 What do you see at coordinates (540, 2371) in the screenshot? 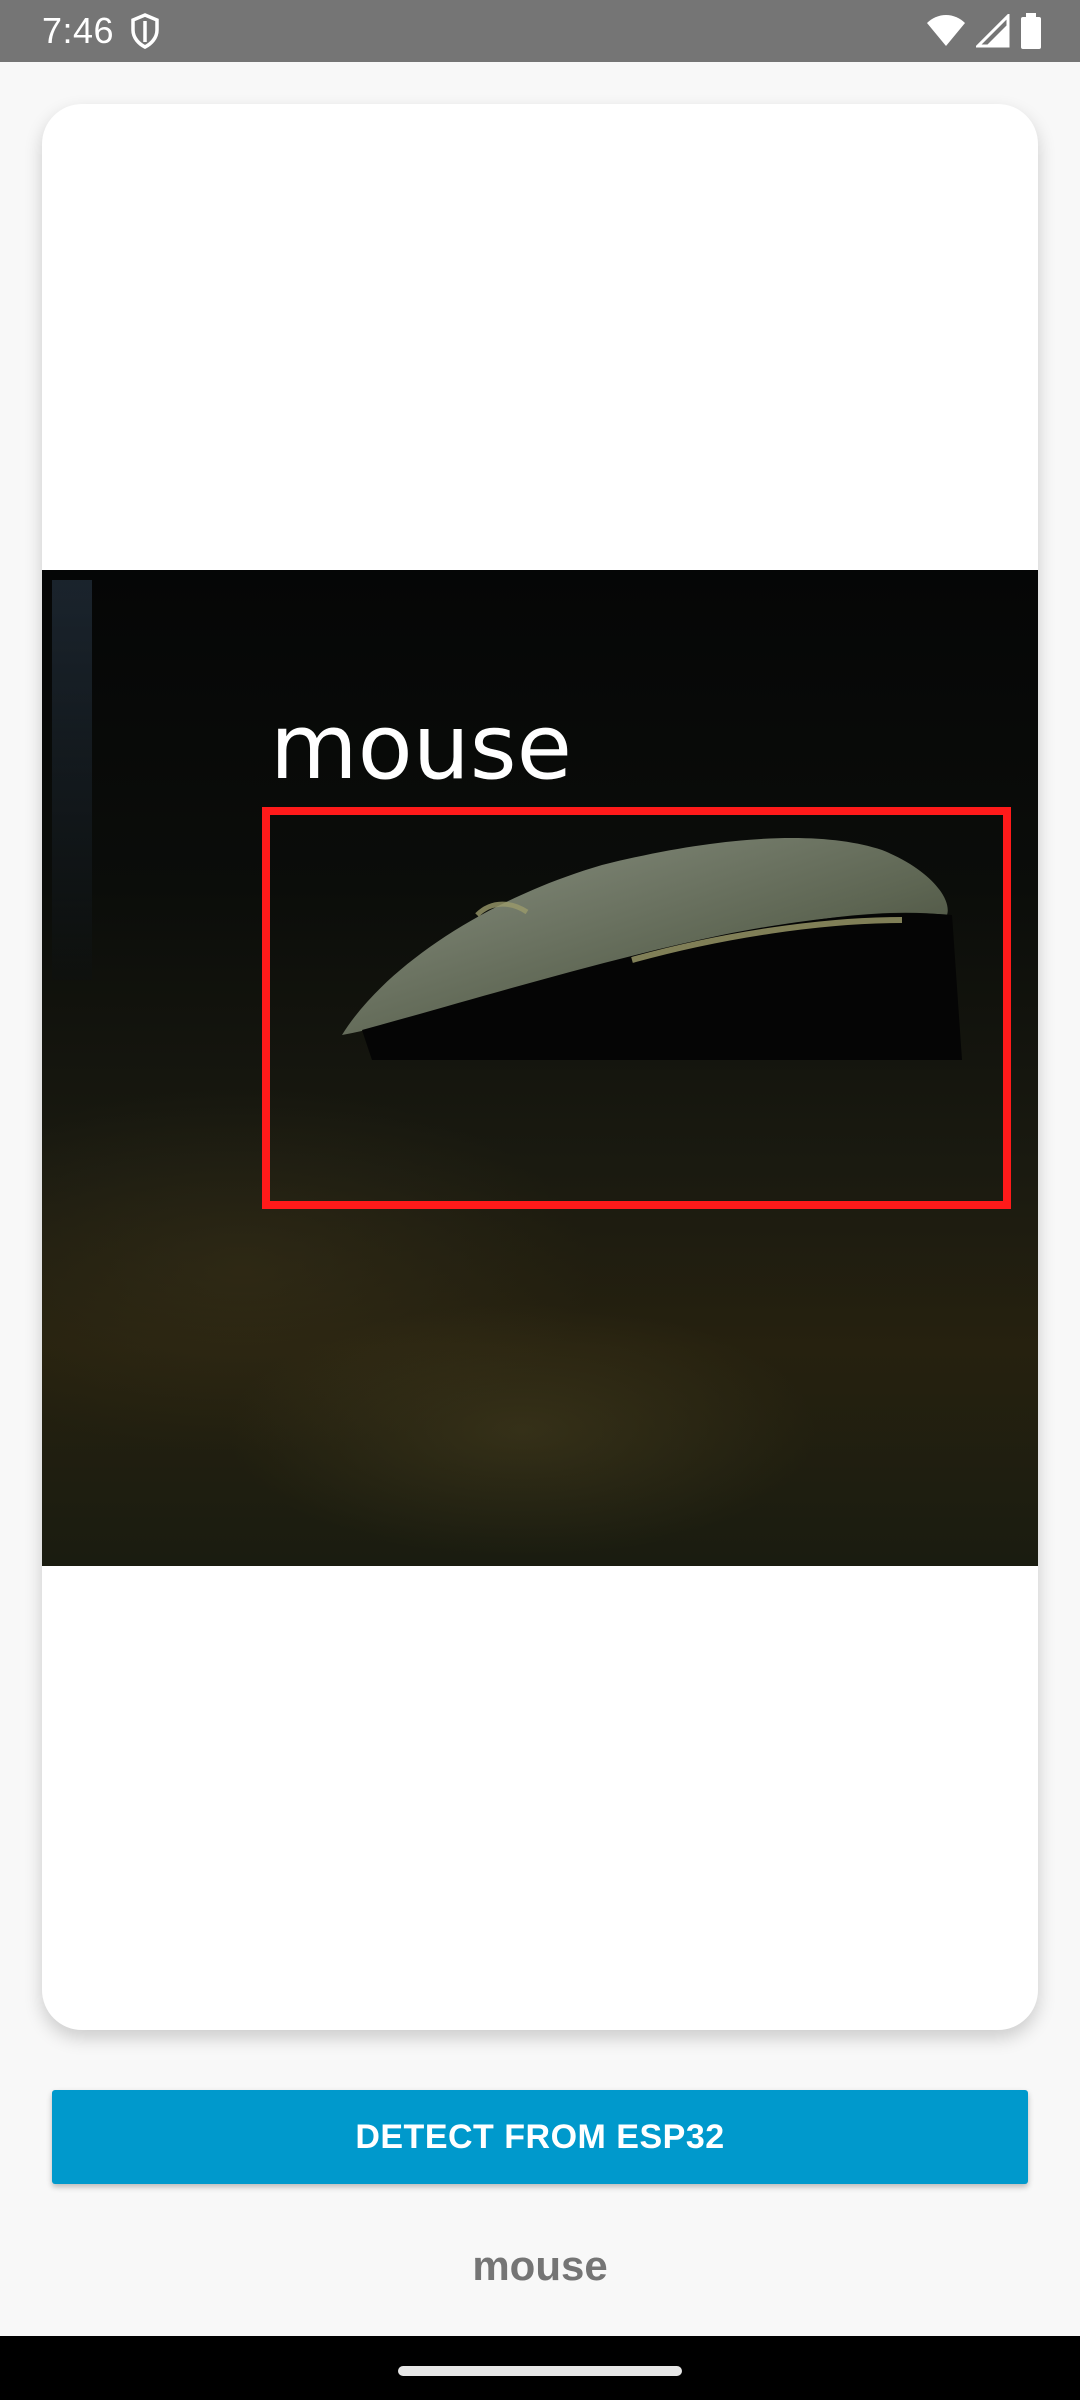
I see `home-gesture-handle` at bounding box center [540, 2371].